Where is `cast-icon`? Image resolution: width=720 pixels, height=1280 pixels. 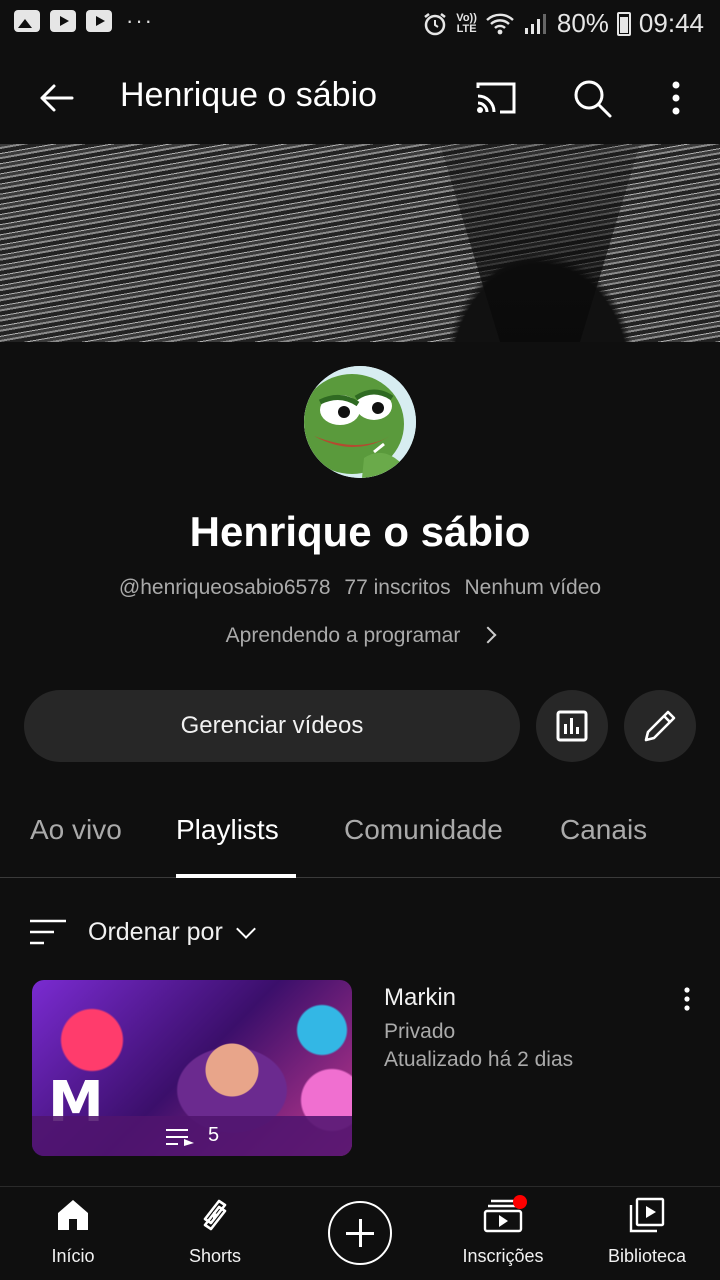 cast-icon is located at coordinates (496, 98).